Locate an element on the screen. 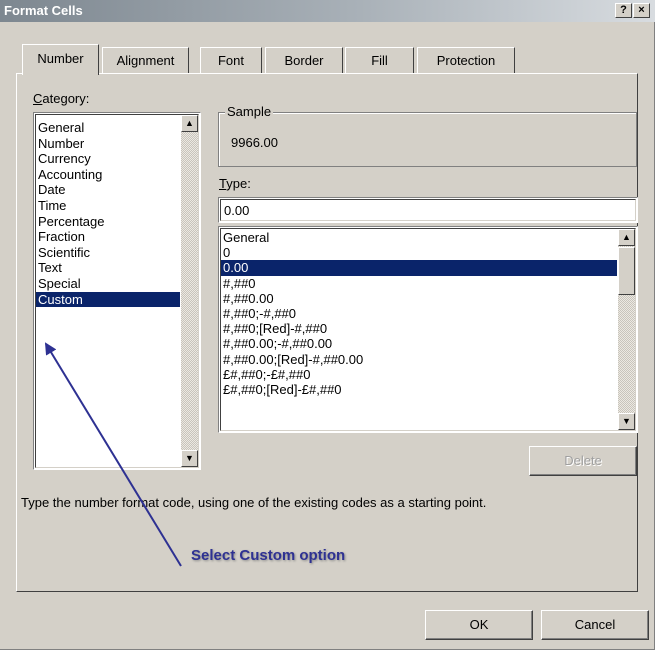 Image resolution: width=655 pixels, height=650 pixels. format-code-item: #,##0.00 is located at coordinates (419, 298).